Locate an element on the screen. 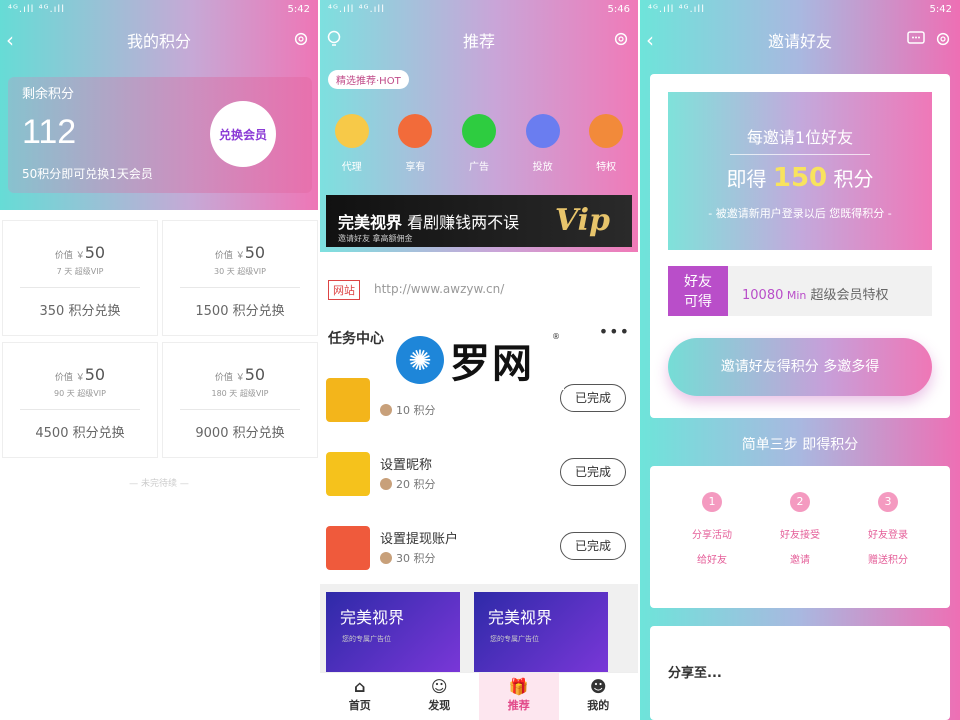 This screenshot has height=720, width=960. ticket-text: 超级会员特权 is located at coordinates (847, 295).